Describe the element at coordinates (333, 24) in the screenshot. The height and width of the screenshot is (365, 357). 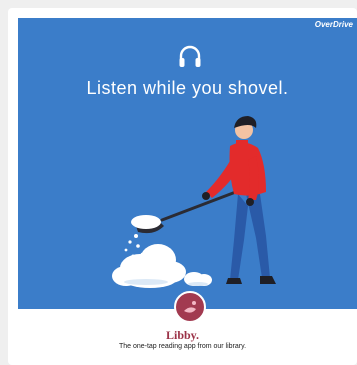
I see `overdrive-logo: OverDrive` at that location.